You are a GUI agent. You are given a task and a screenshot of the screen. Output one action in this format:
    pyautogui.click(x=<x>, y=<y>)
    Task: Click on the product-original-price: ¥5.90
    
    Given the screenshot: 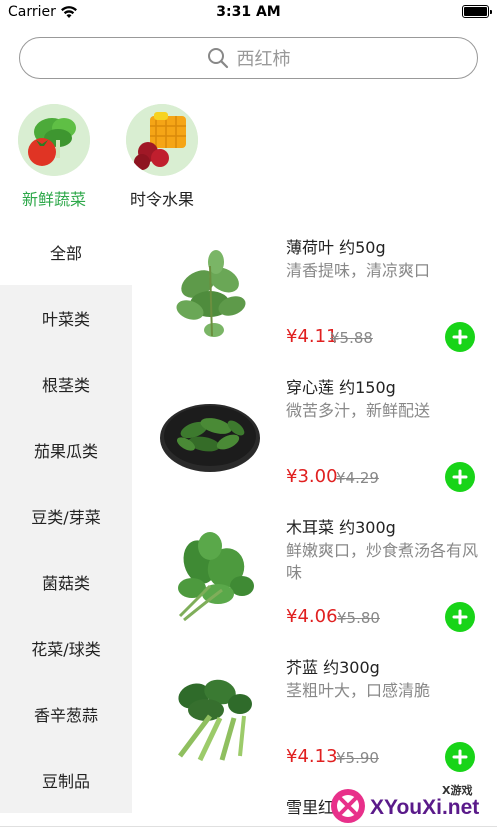 What is the action you would take?
    pyautogui.click(x=357, y=758)
    